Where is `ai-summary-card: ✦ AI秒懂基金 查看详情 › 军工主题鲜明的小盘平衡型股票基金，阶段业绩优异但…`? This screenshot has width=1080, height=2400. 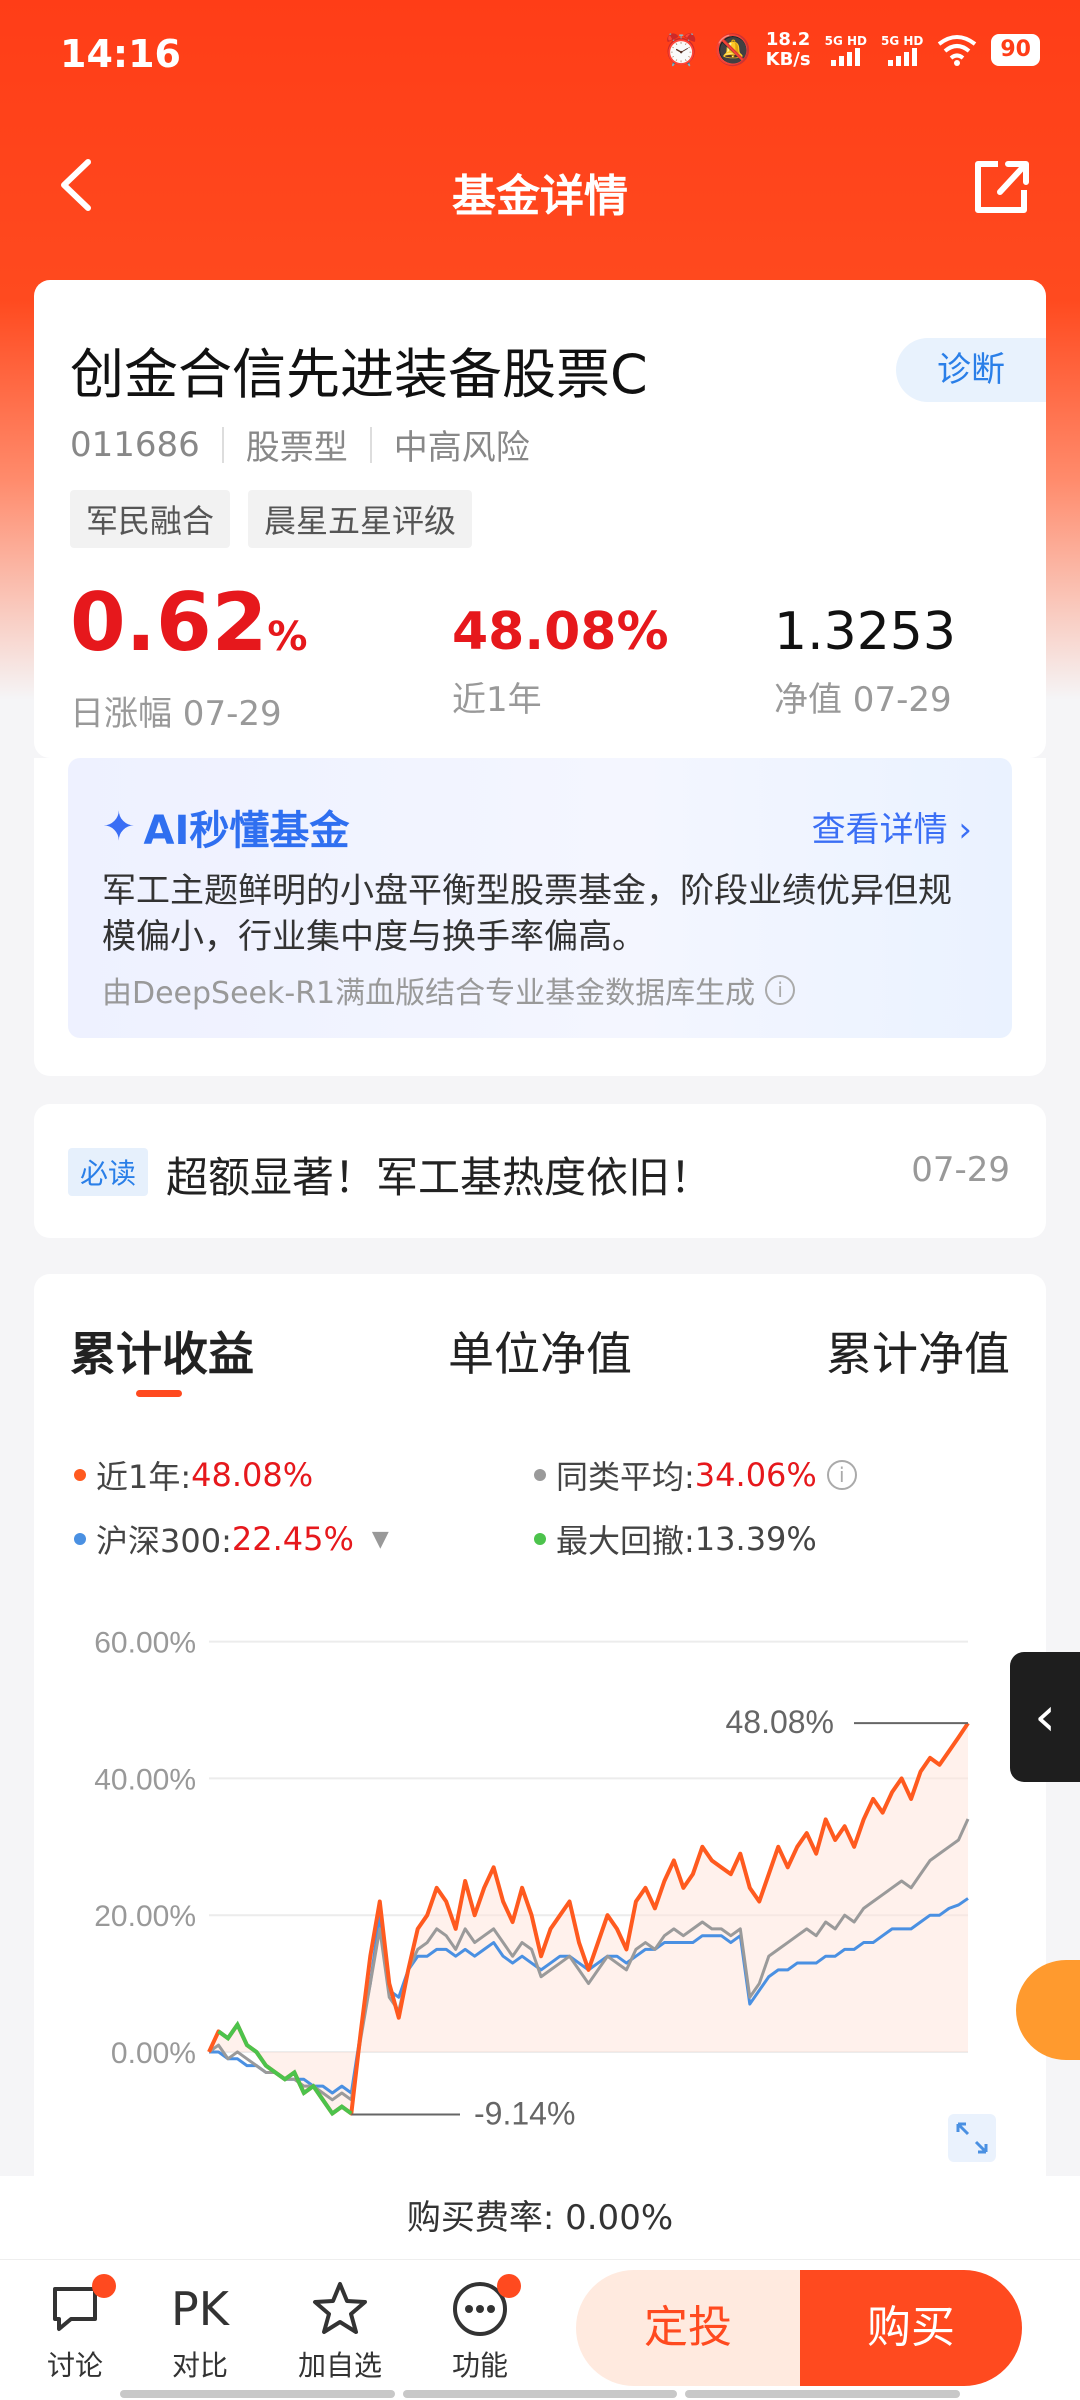 ai-summary-card: ✦ AI秒懂基金 查看详情 › 军工主题鲜明的小盘平衡型股票基金，阶段业绩优异但… is located at coordinates (540, 898).